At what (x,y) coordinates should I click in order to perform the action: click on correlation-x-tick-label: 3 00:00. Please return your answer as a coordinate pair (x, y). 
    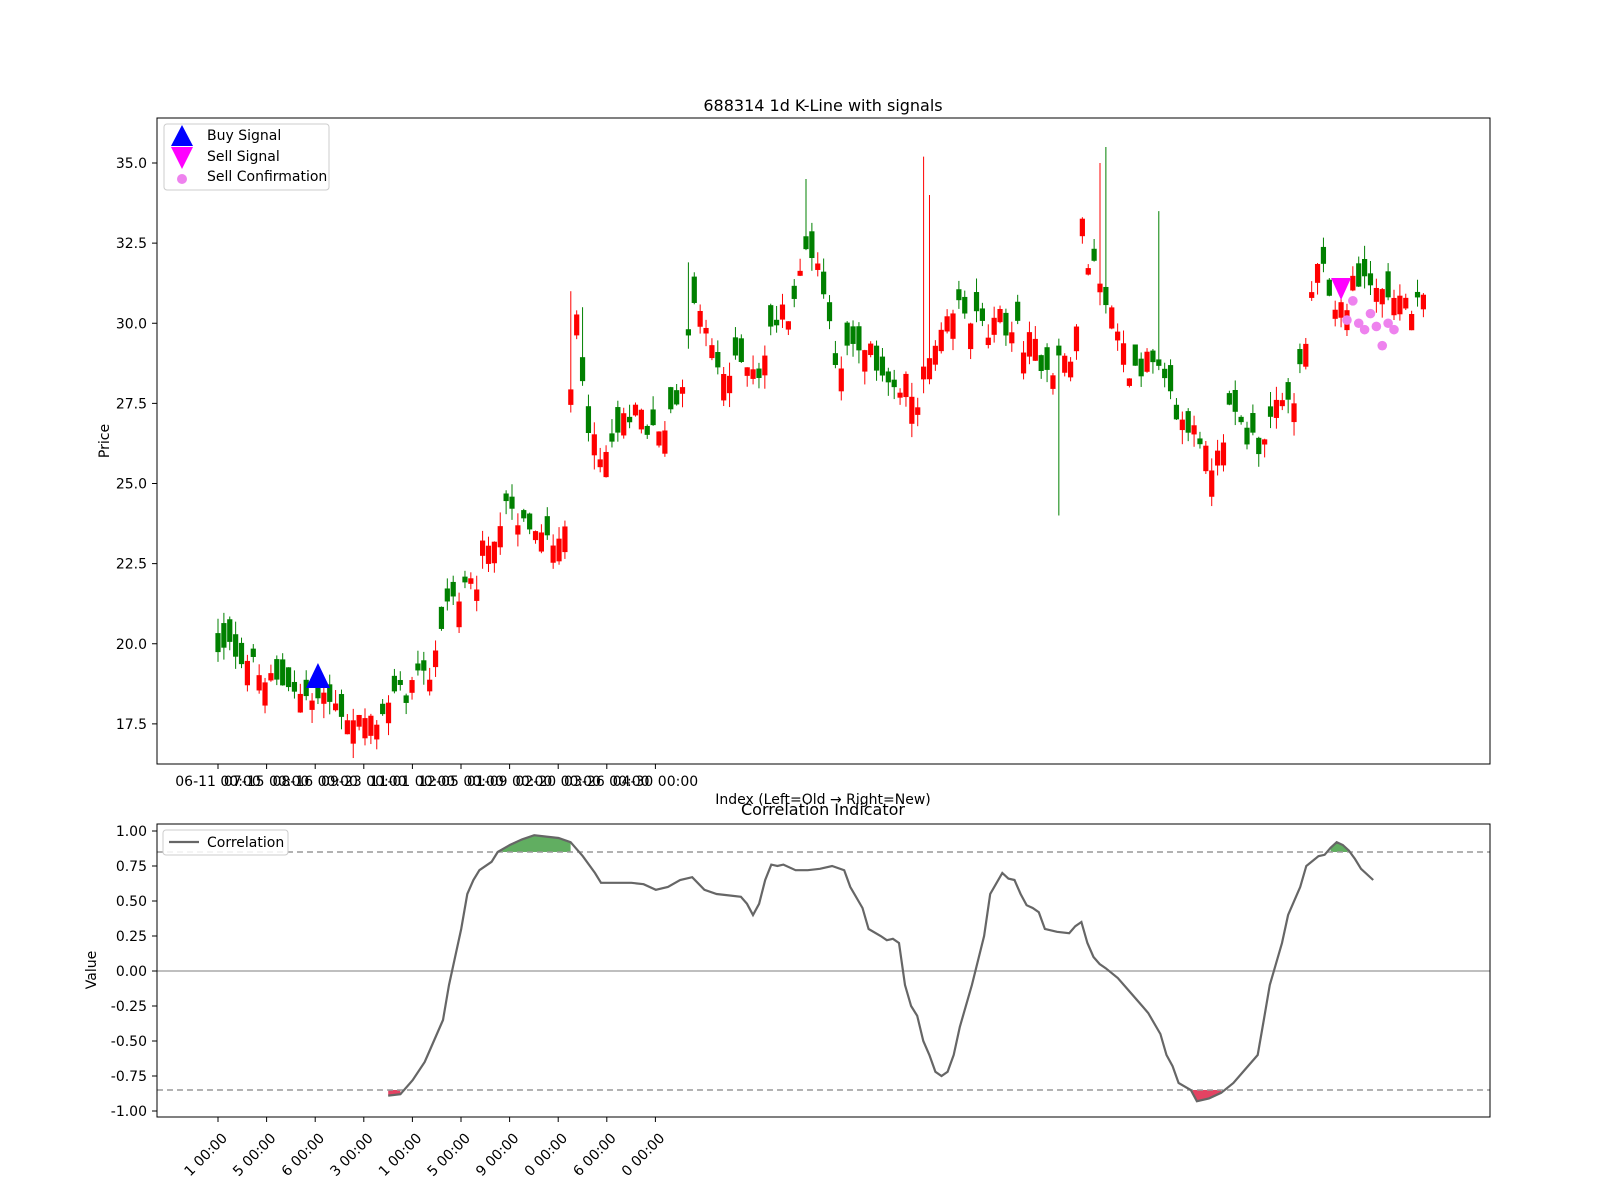
    Looking at the image, I should click on (351, 1155).